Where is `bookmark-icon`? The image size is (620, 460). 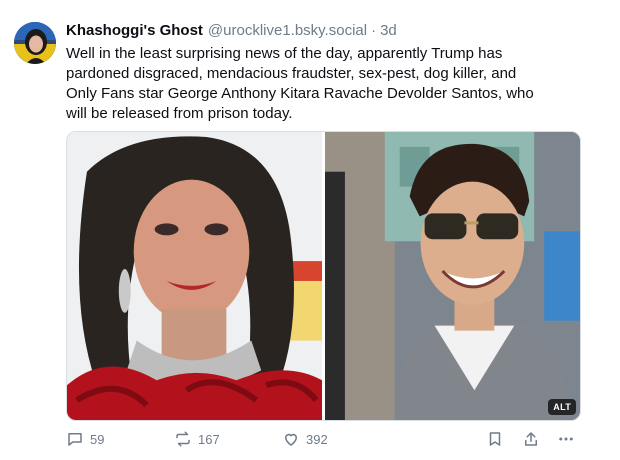 bookmark-icon is located at coordinates (495, 439).